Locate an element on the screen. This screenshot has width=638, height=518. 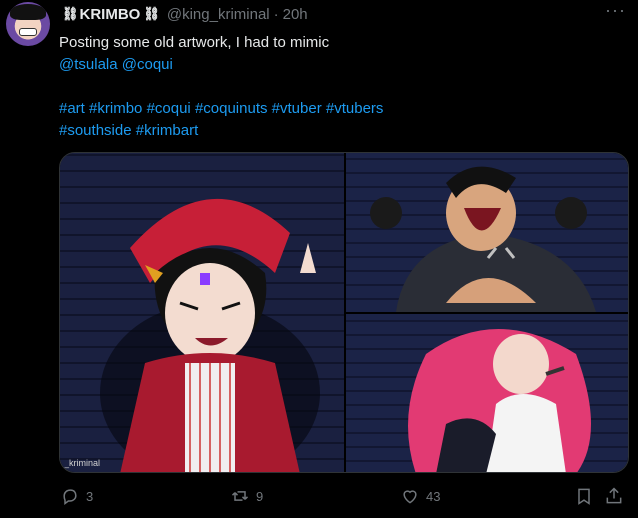
tweet-header: ⛓ KRIMBO ⛓ @king_kriminal · 20h is located at coordinates (183, 14).